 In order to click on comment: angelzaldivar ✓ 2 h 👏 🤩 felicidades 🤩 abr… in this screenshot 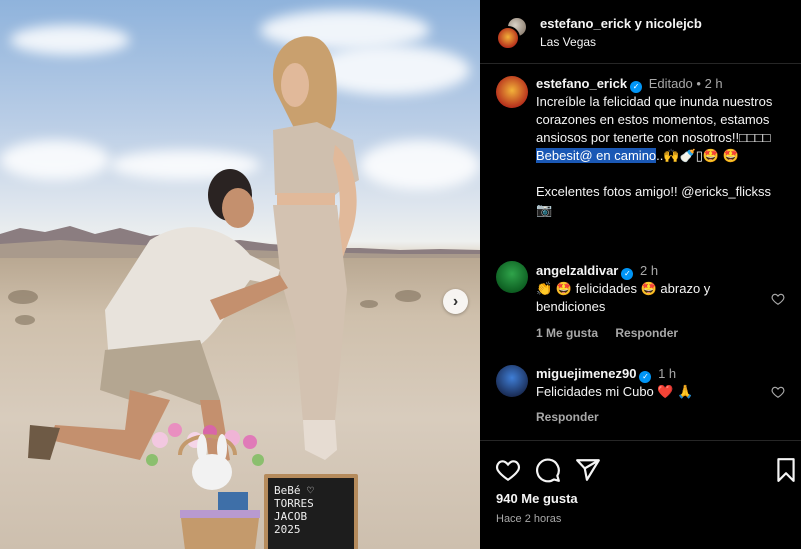, I will do `click(651, 289)`.